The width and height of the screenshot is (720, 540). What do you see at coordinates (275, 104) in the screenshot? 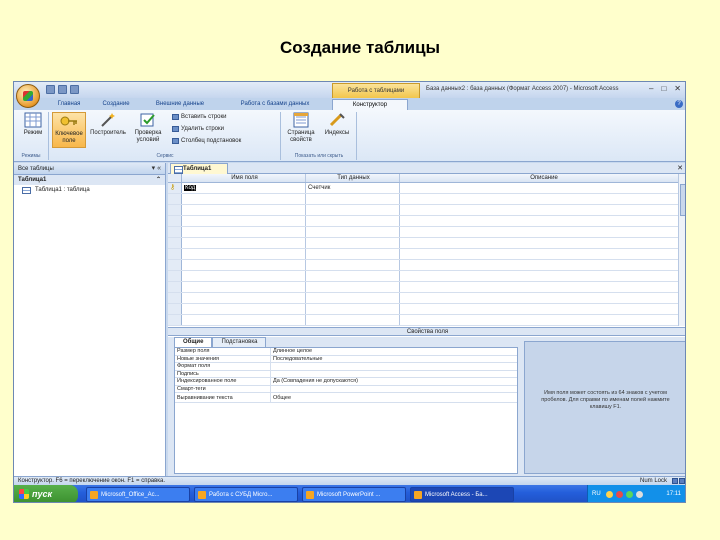
I see `tab-database-tools: Работа с базами данных` at bounding box center [275, 104].